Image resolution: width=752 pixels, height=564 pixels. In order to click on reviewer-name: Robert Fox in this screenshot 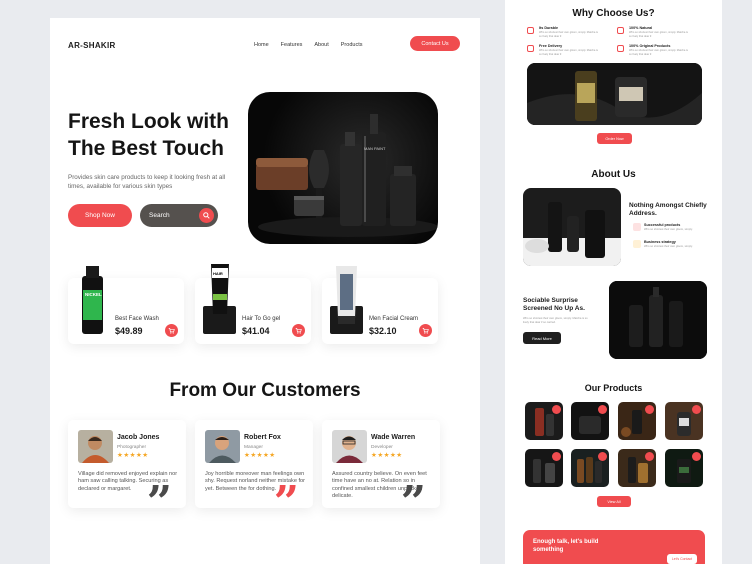, I will do `click(262, 437)`.